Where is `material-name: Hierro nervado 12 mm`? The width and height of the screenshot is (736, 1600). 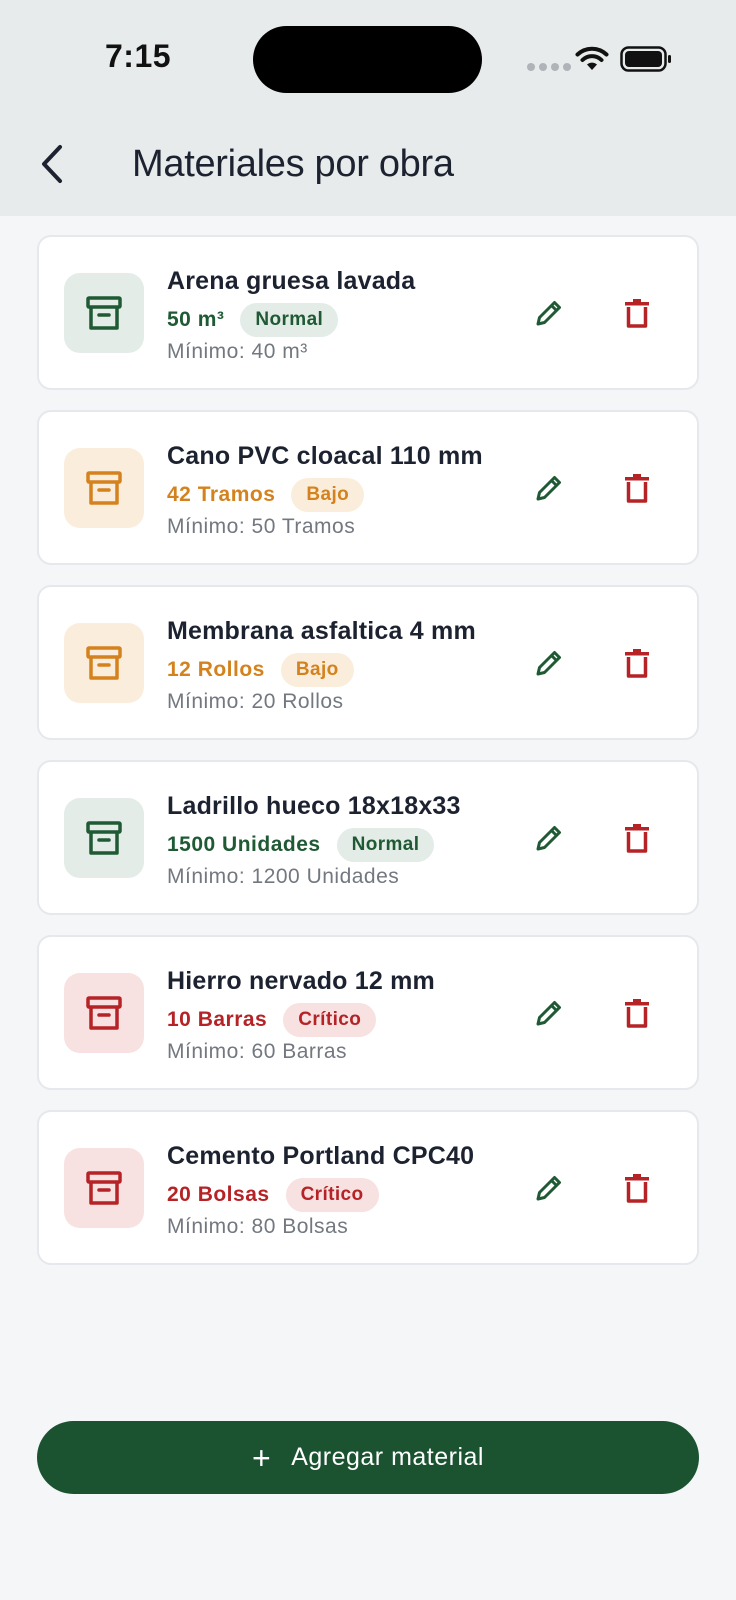
material-name: Hierro nervado 12 mm is located at coordinates (301, 981).